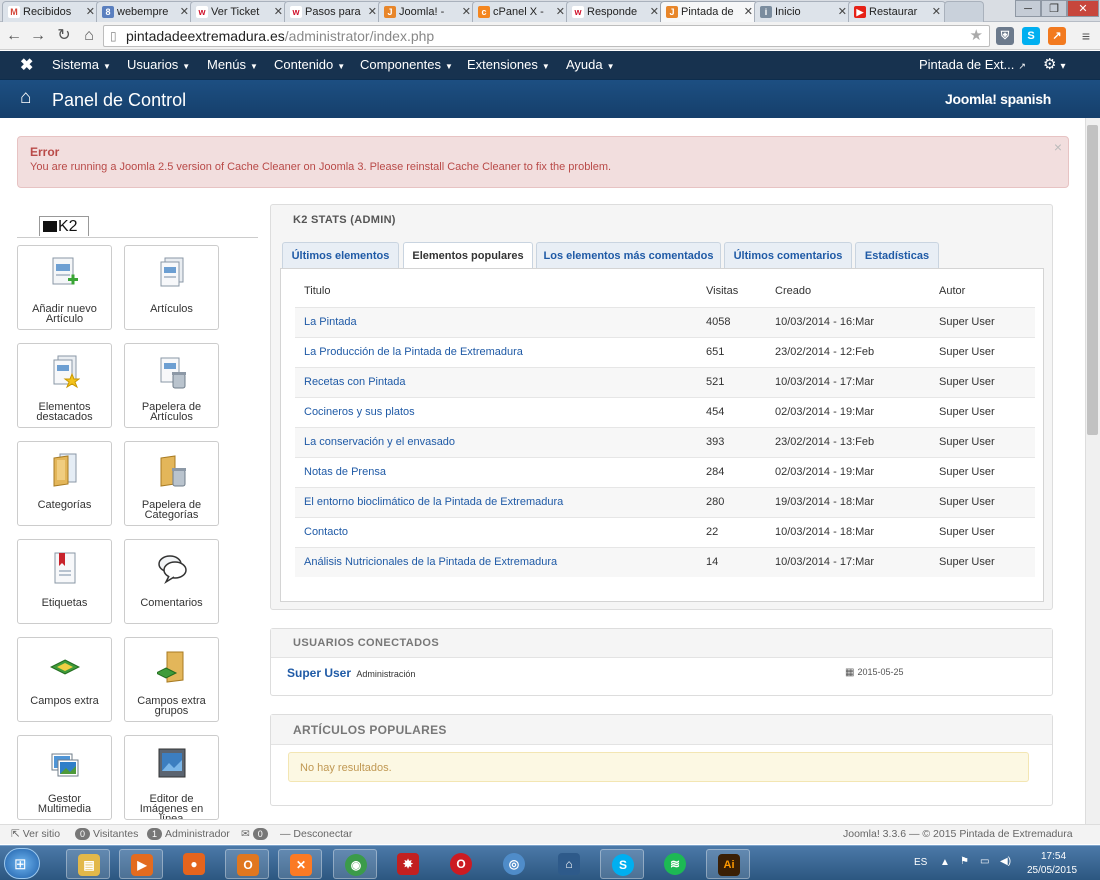 The image size is (1100, 880). Describe the element at coordinates (145, 11) in the screenshot. I see `tab-webempre: 8 webempre ✕` at that location.